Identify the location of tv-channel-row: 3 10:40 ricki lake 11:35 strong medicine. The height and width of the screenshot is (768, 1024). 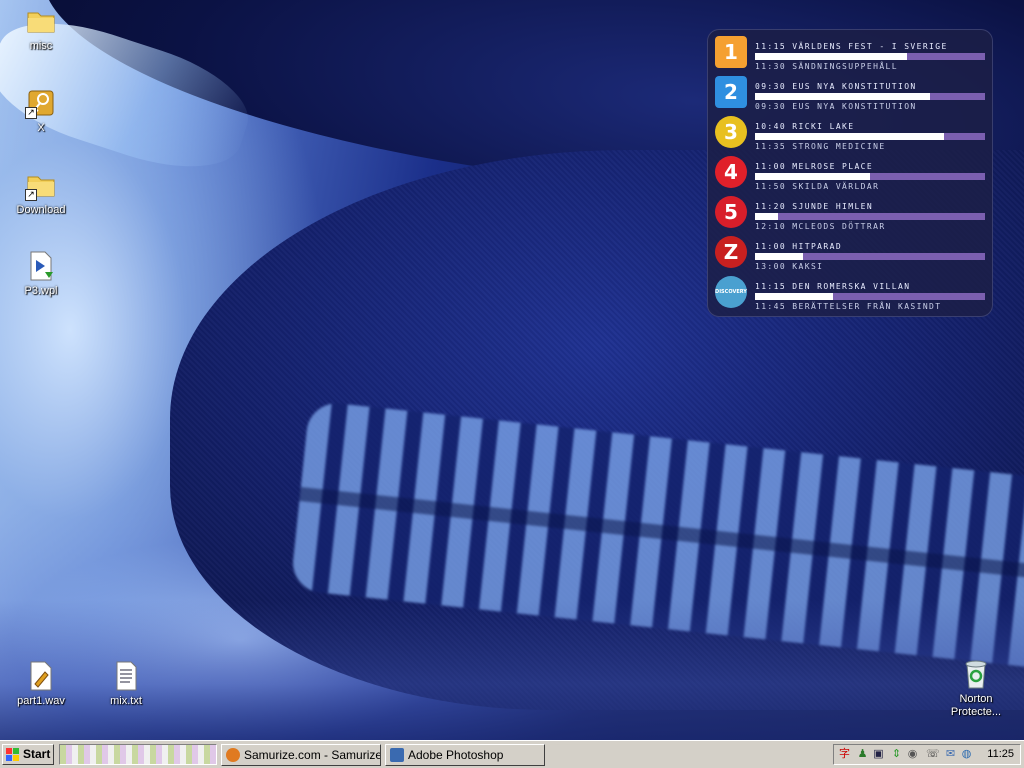
(850, 133).